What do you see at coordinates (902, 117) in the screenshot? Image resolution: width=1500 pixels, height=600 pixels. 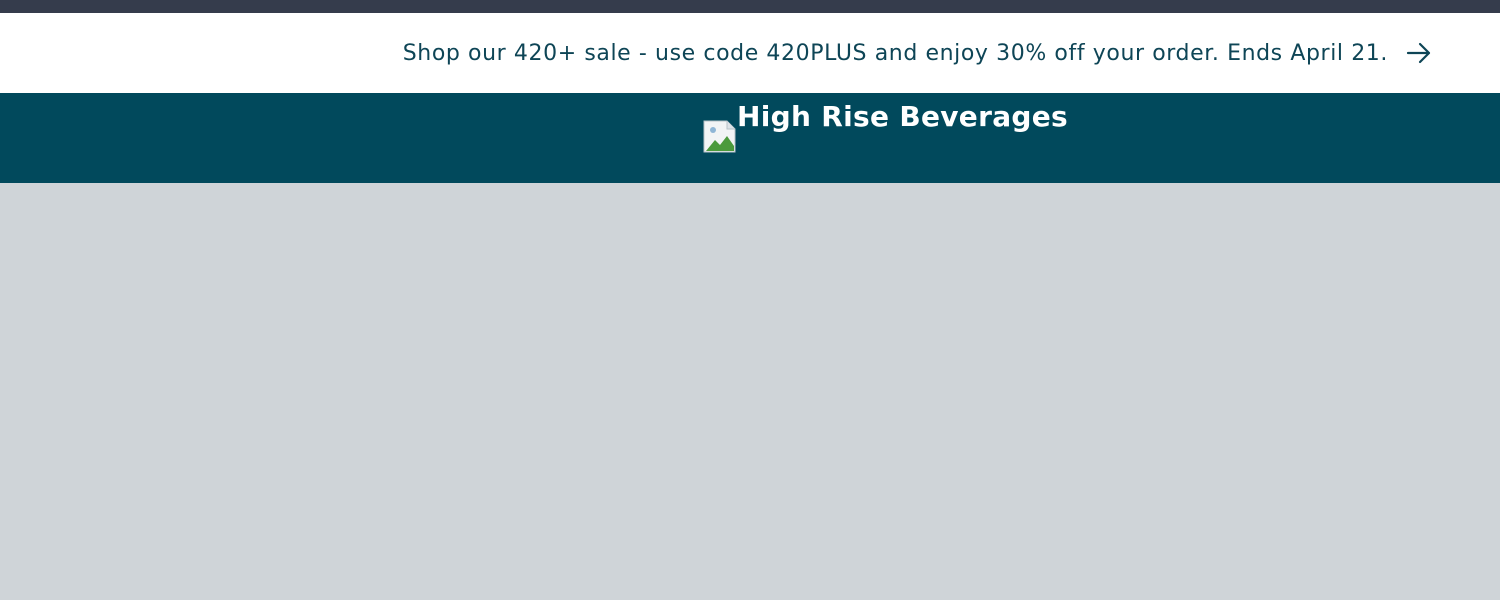 I see `logo-alt-text: High Rise Beverages` at bounding box center [902, 117].